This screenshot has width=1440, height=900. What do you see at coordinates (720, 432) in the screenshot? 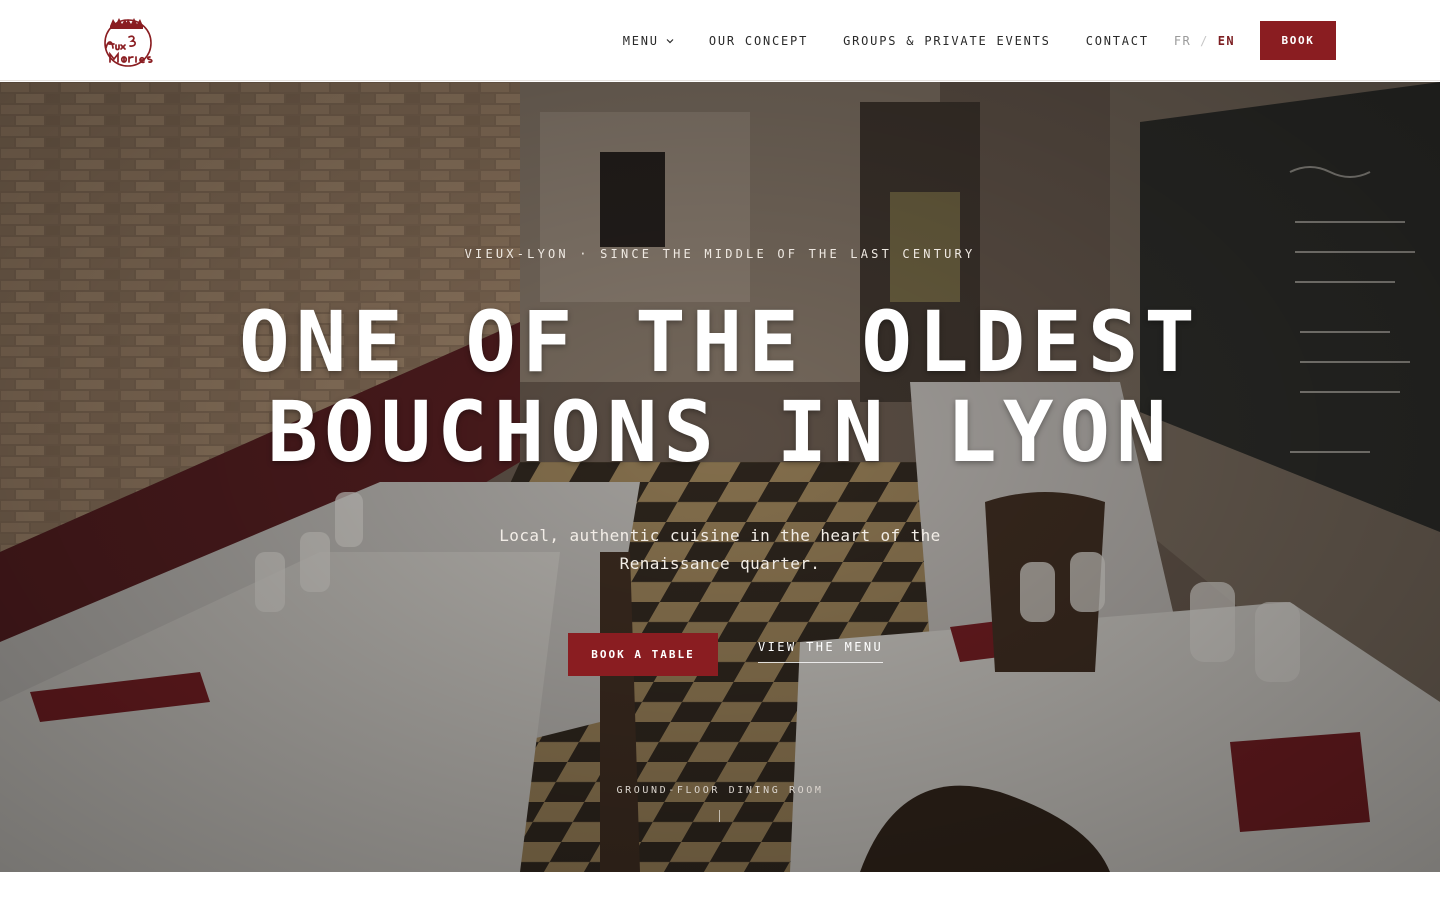
I see `hero-headline-line2: BOUCHONS IN LYON` at bounding box center [720, 432].